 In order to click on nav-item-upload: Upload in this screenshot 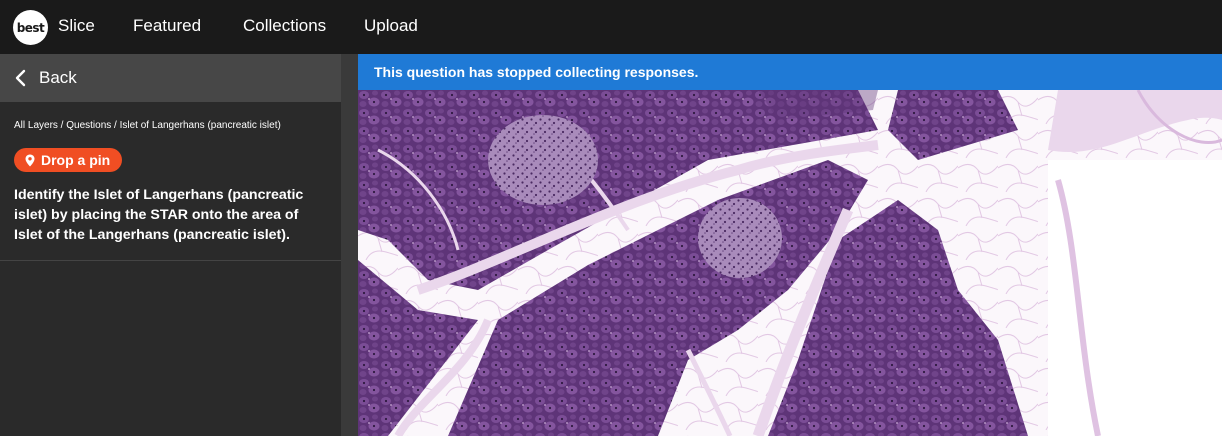, I will do `click(391, 26)`.